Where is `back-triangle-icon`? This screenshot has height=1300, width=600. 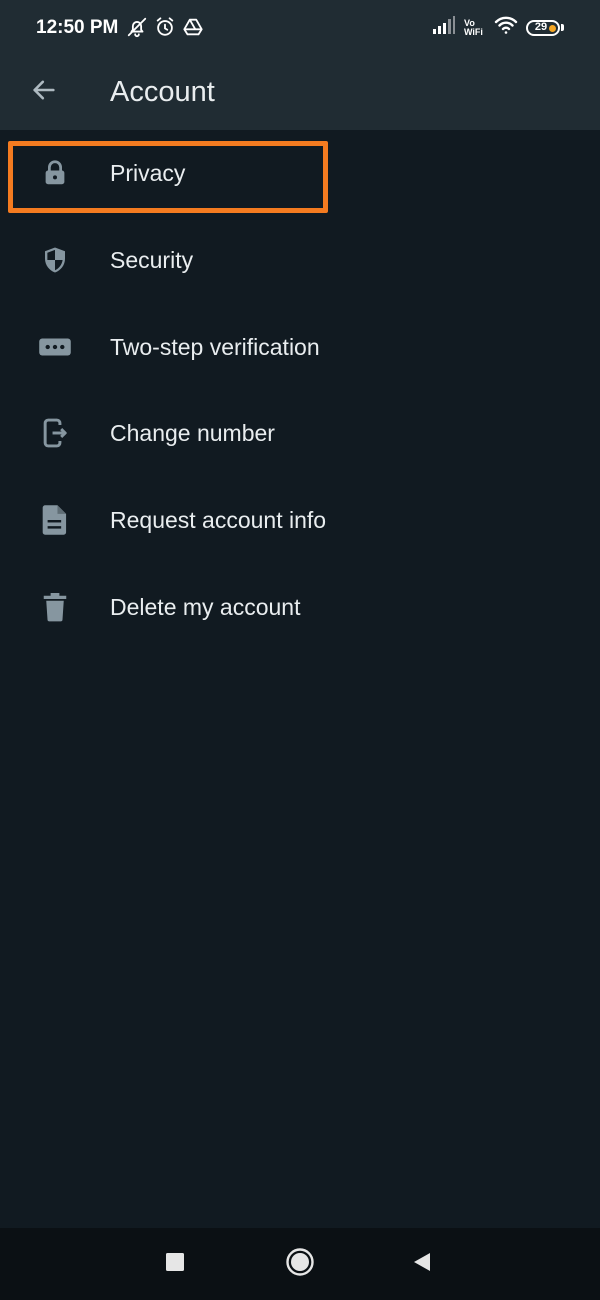
back-triangle-icon is located at coordinates (422, 1264).